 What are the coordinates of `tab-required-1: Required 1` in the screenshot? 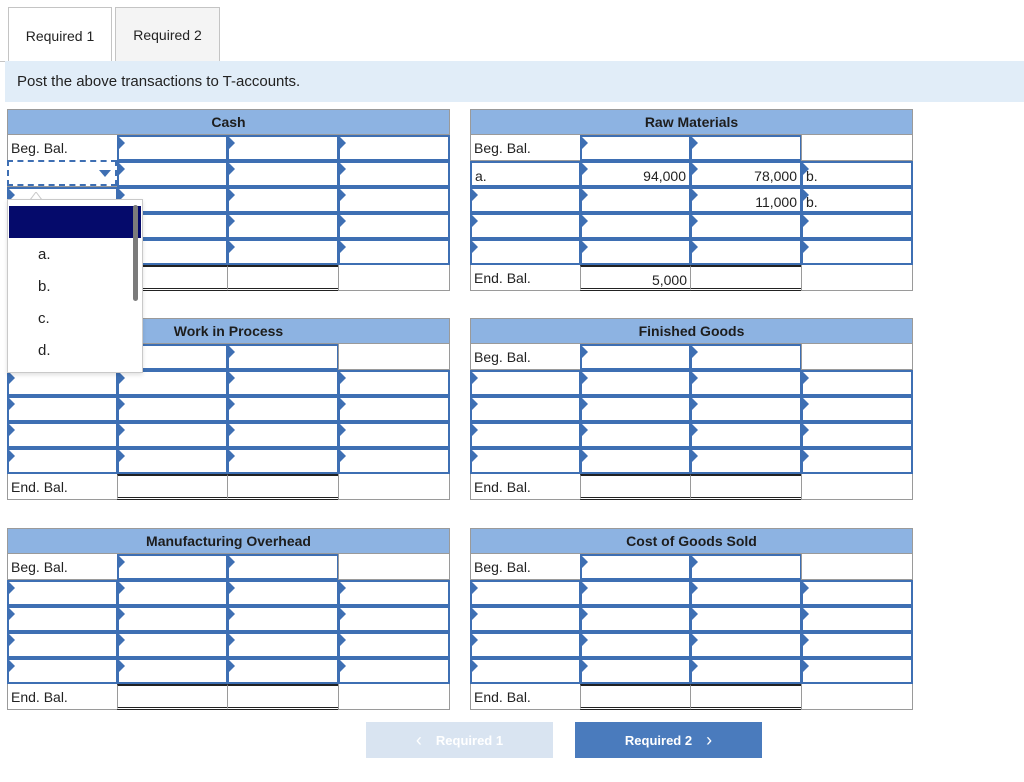 It's located at (60, 35).